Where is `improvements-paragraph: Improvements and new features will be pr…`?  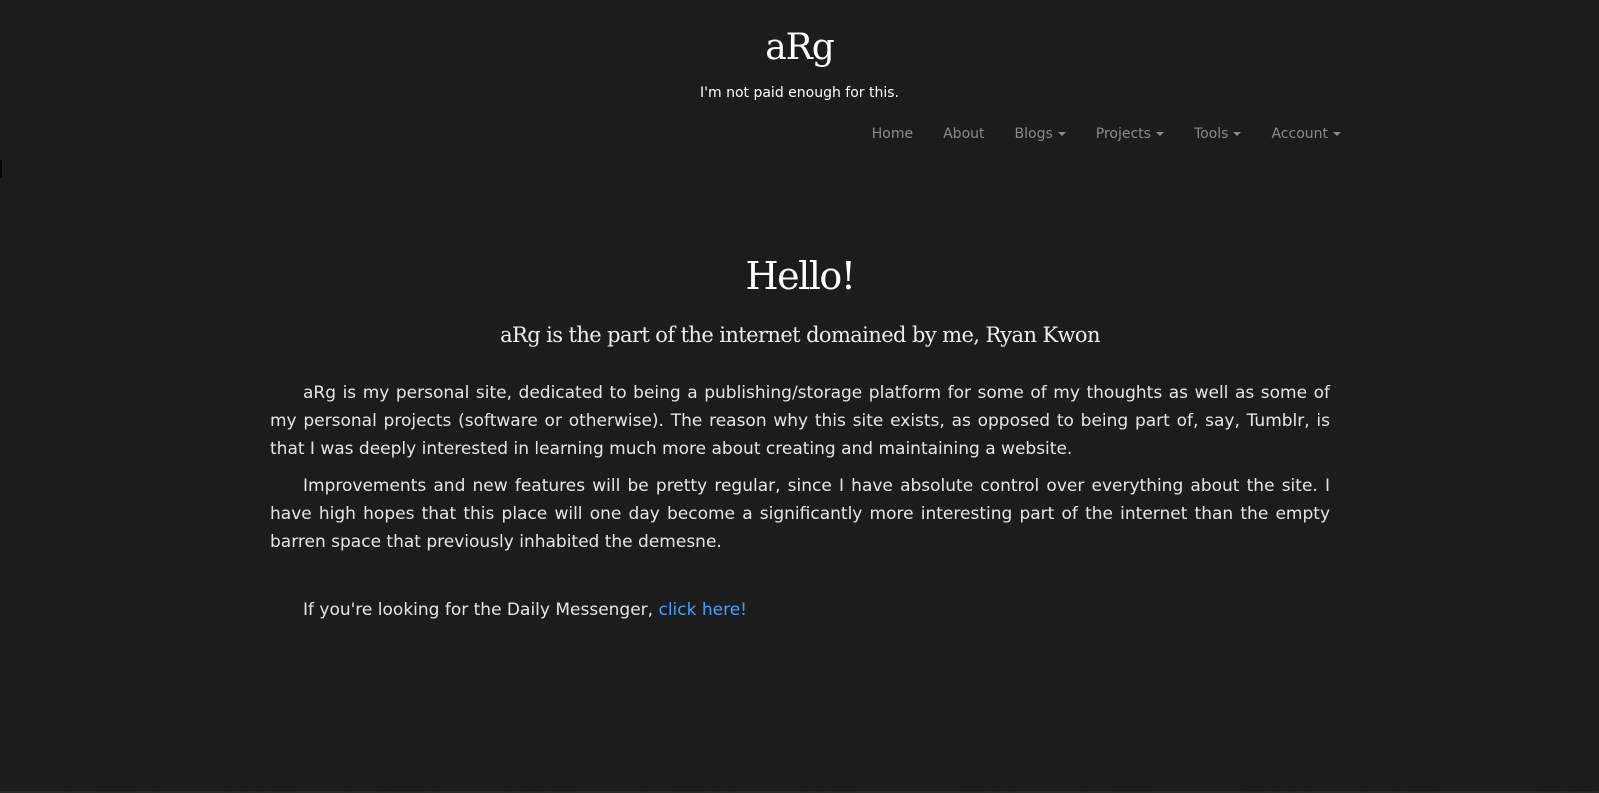
improvements-paragraph: Improvements and new features will be pr… is located at coordinates (800, 514).